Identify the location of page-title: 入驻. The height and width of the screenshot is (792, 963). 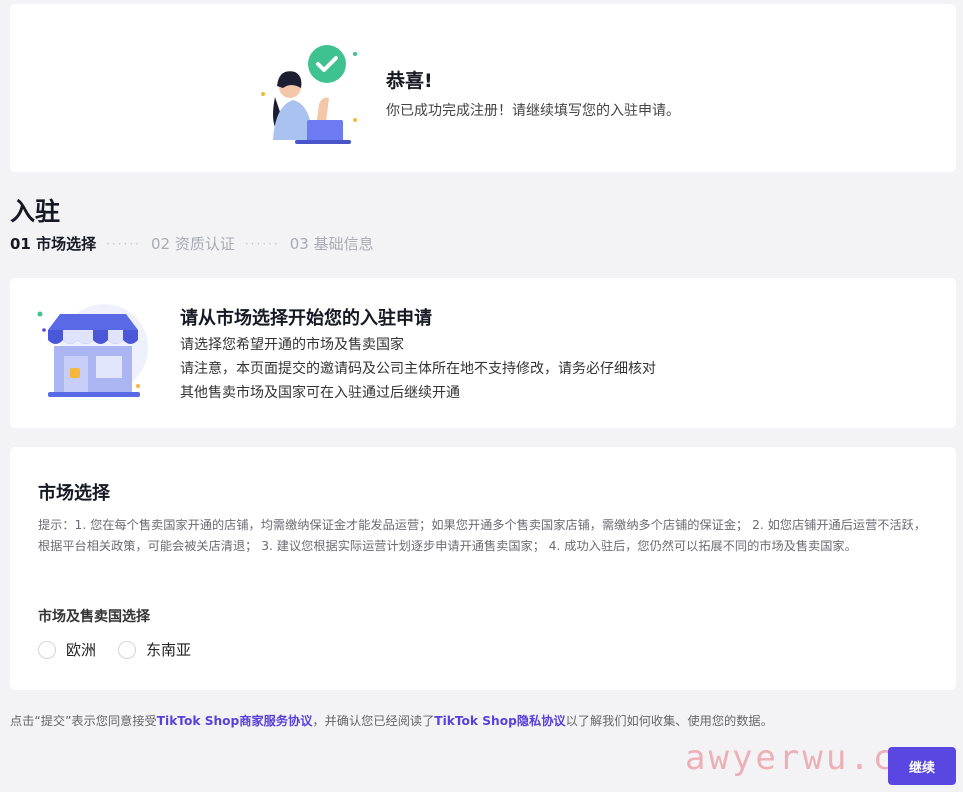
(35, 211).